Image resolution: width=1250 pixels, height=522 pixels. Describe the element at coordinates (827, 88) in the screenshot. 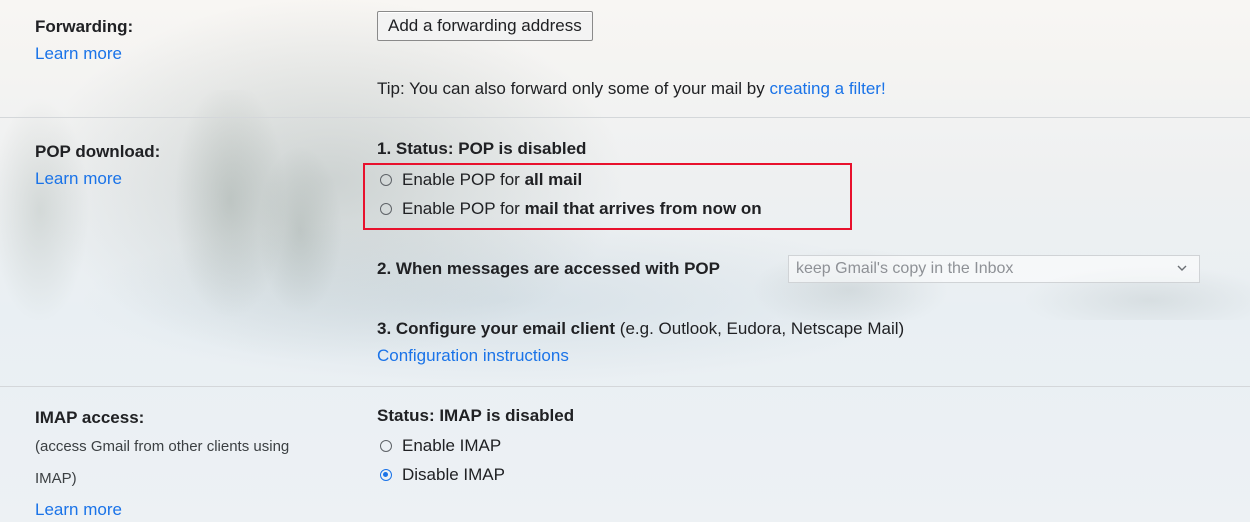

I see `creating-filter-link: creating a filter!` at that location.